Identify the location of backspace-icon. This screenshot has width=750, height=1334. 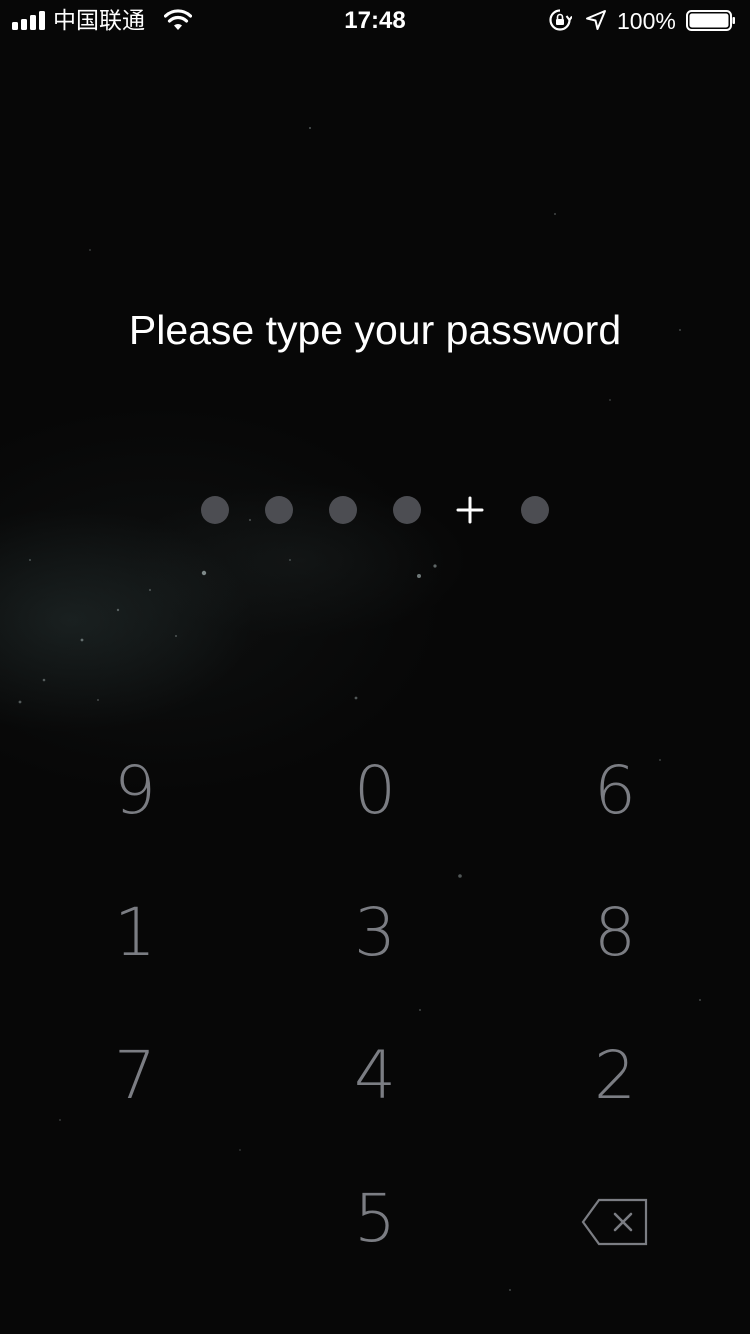
(614, 1222).